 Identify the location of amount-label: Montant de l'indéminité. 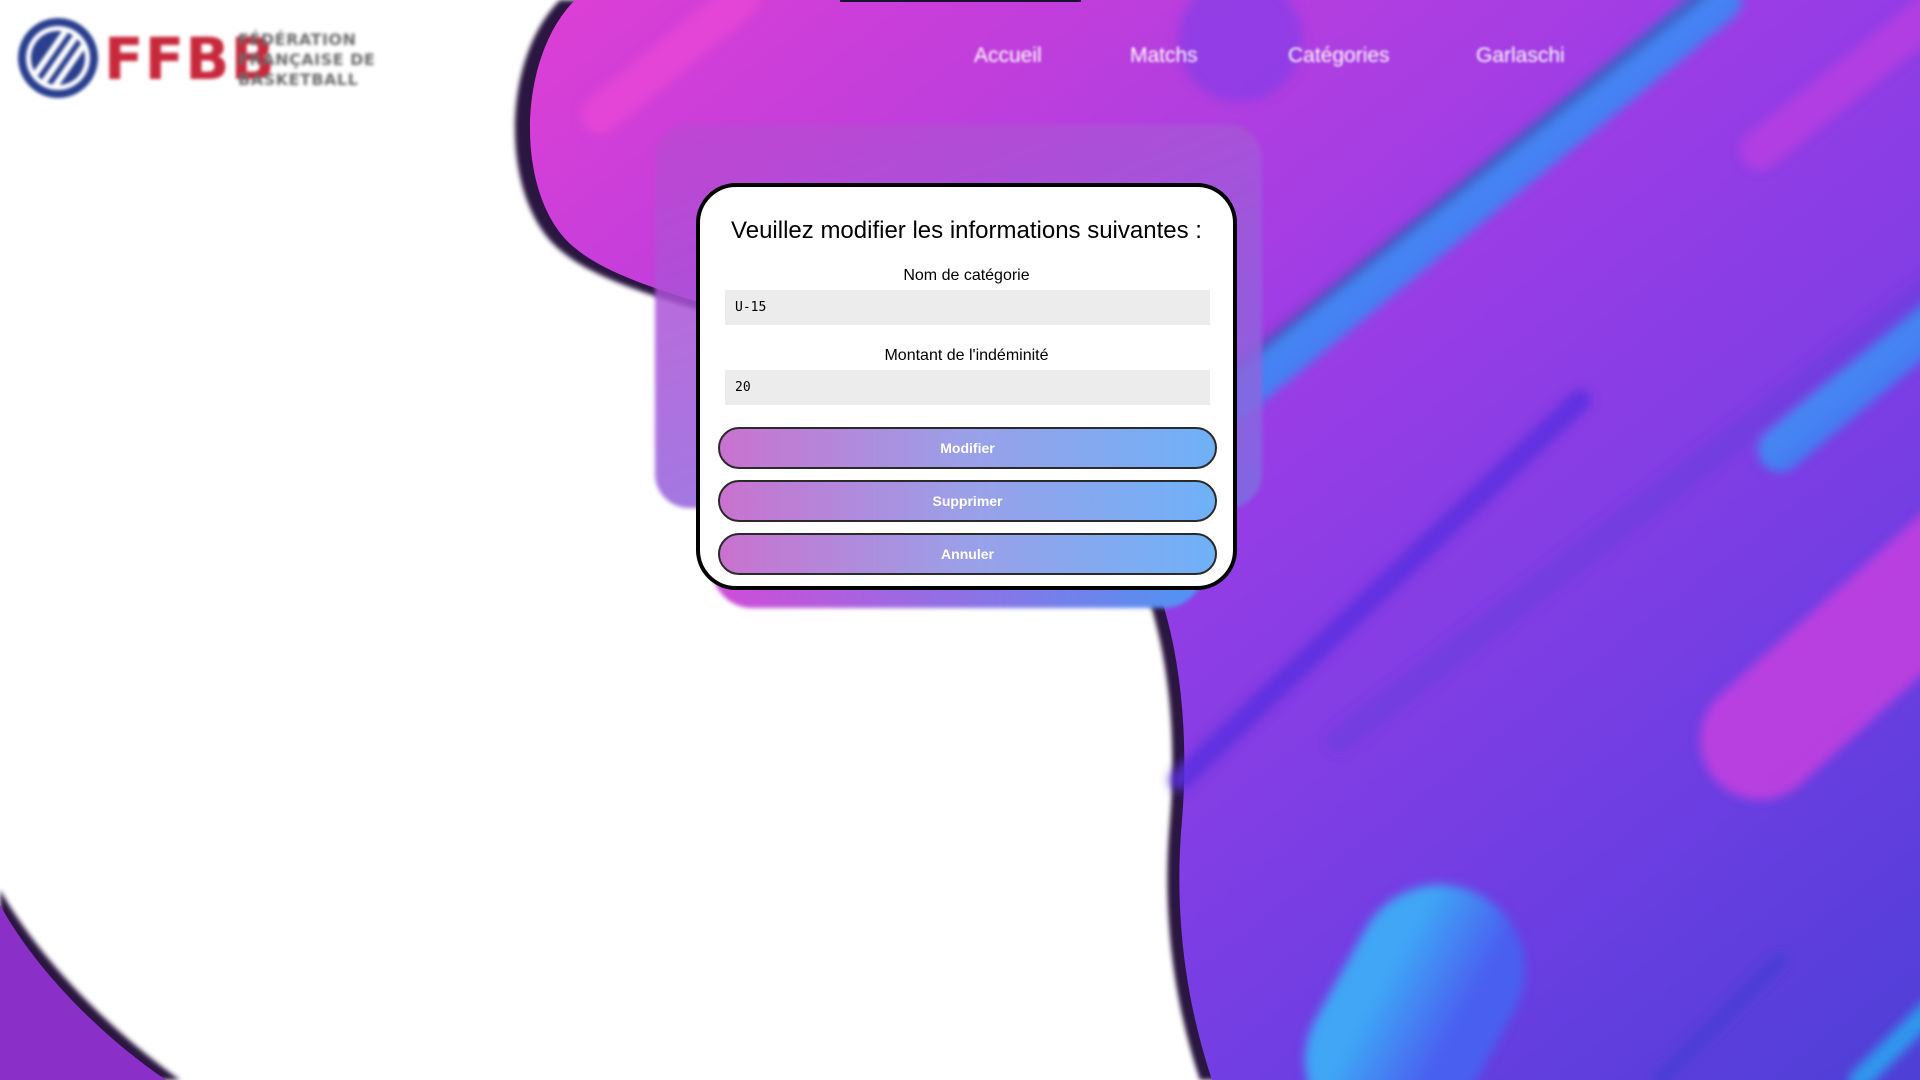
(966, 355).